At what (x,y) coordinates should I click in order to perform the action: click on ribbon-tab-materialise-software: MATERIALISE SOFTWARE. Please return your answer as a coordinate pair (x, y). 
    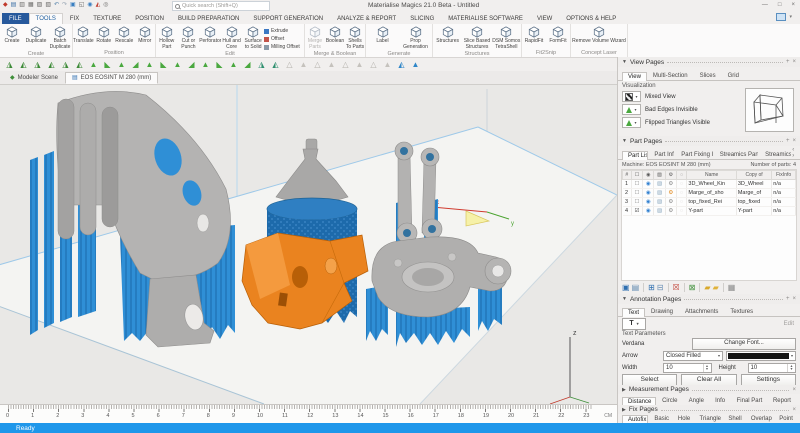
    Looking at the image, I should click on (485, 18).